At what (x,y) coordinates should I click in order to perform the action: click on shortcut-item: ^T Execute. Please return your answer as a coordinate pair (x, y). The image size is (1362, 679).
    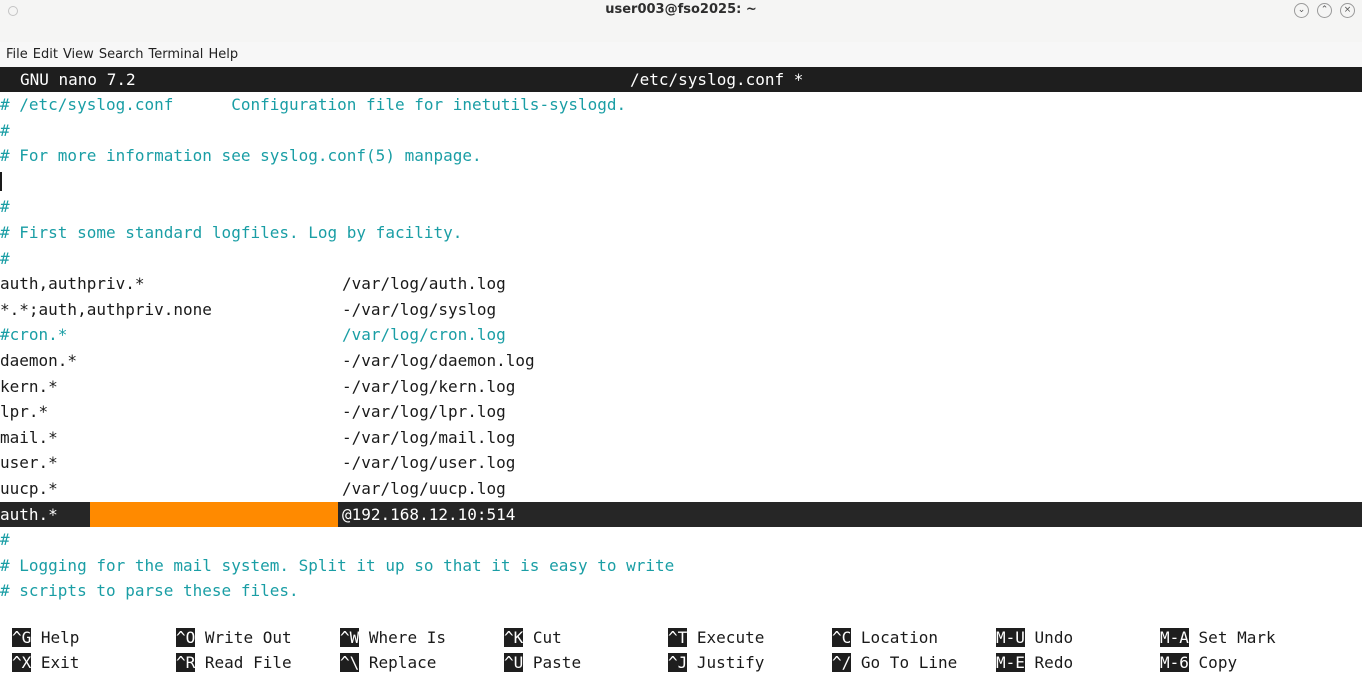
    Looking at the image, I should click on (716, 637).